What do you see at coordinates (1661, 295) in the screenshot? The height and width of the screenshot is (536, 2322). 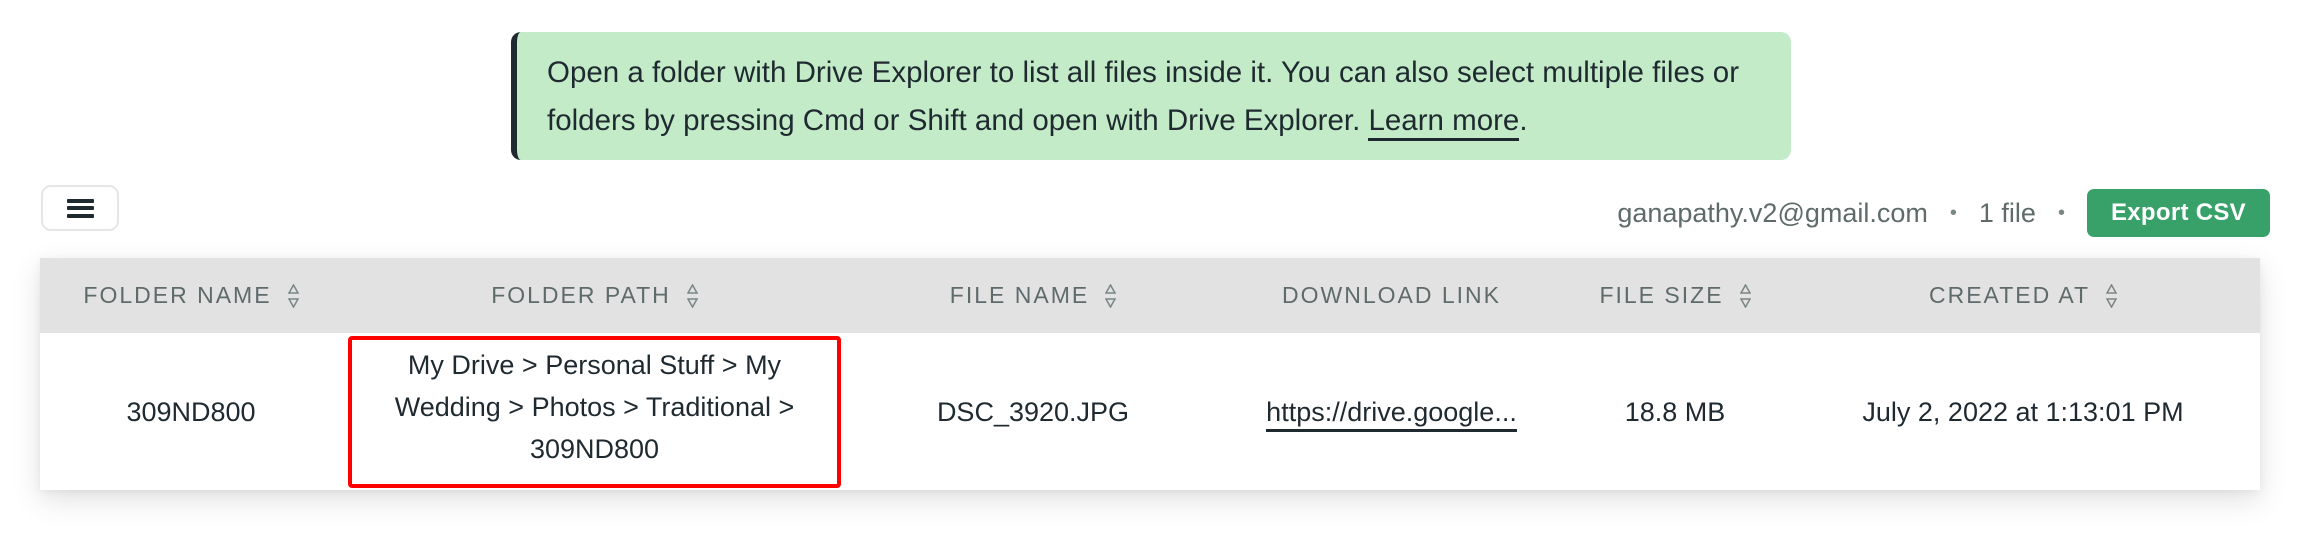 I see `column-label: FILE SIZE` at bounding box center [1661, 295].